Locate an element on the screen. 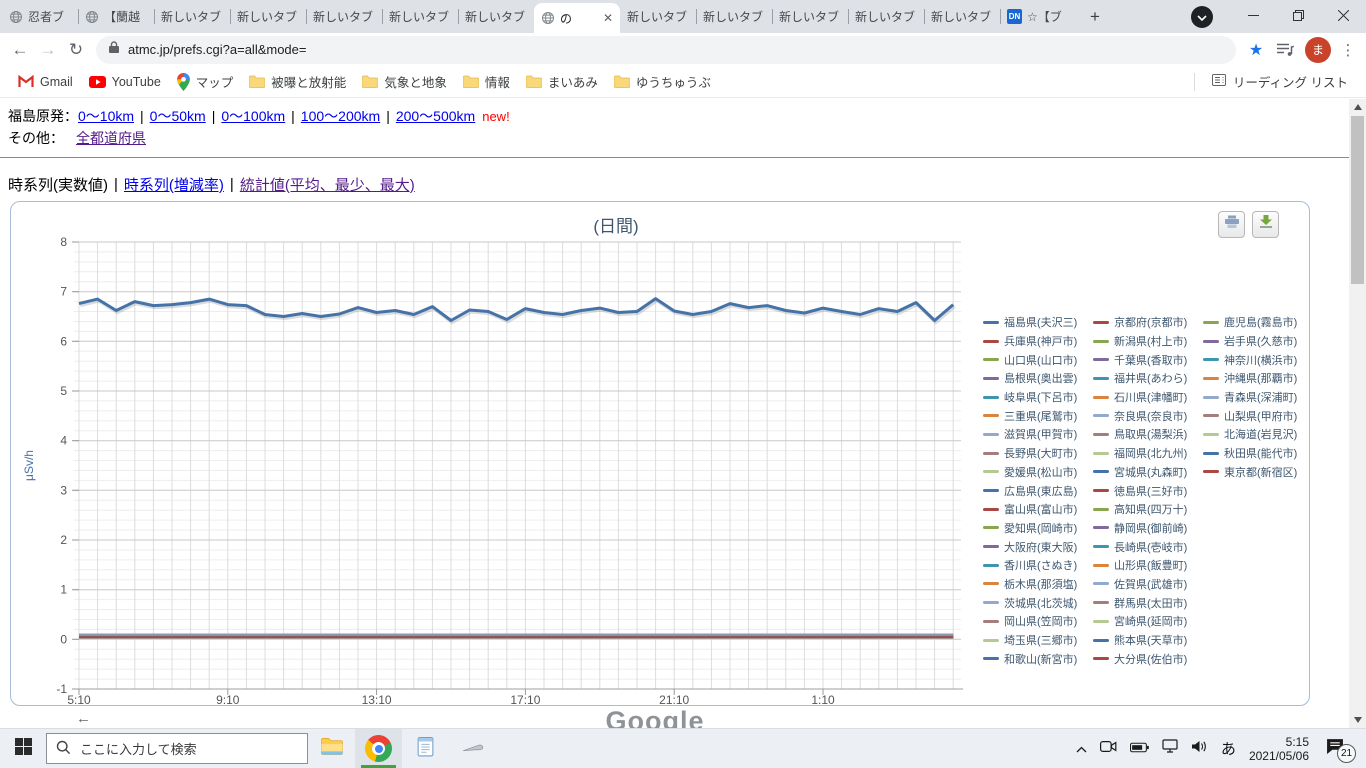  legend-item: 大阪府(東大阪) is located at coordinates (1038, 546).